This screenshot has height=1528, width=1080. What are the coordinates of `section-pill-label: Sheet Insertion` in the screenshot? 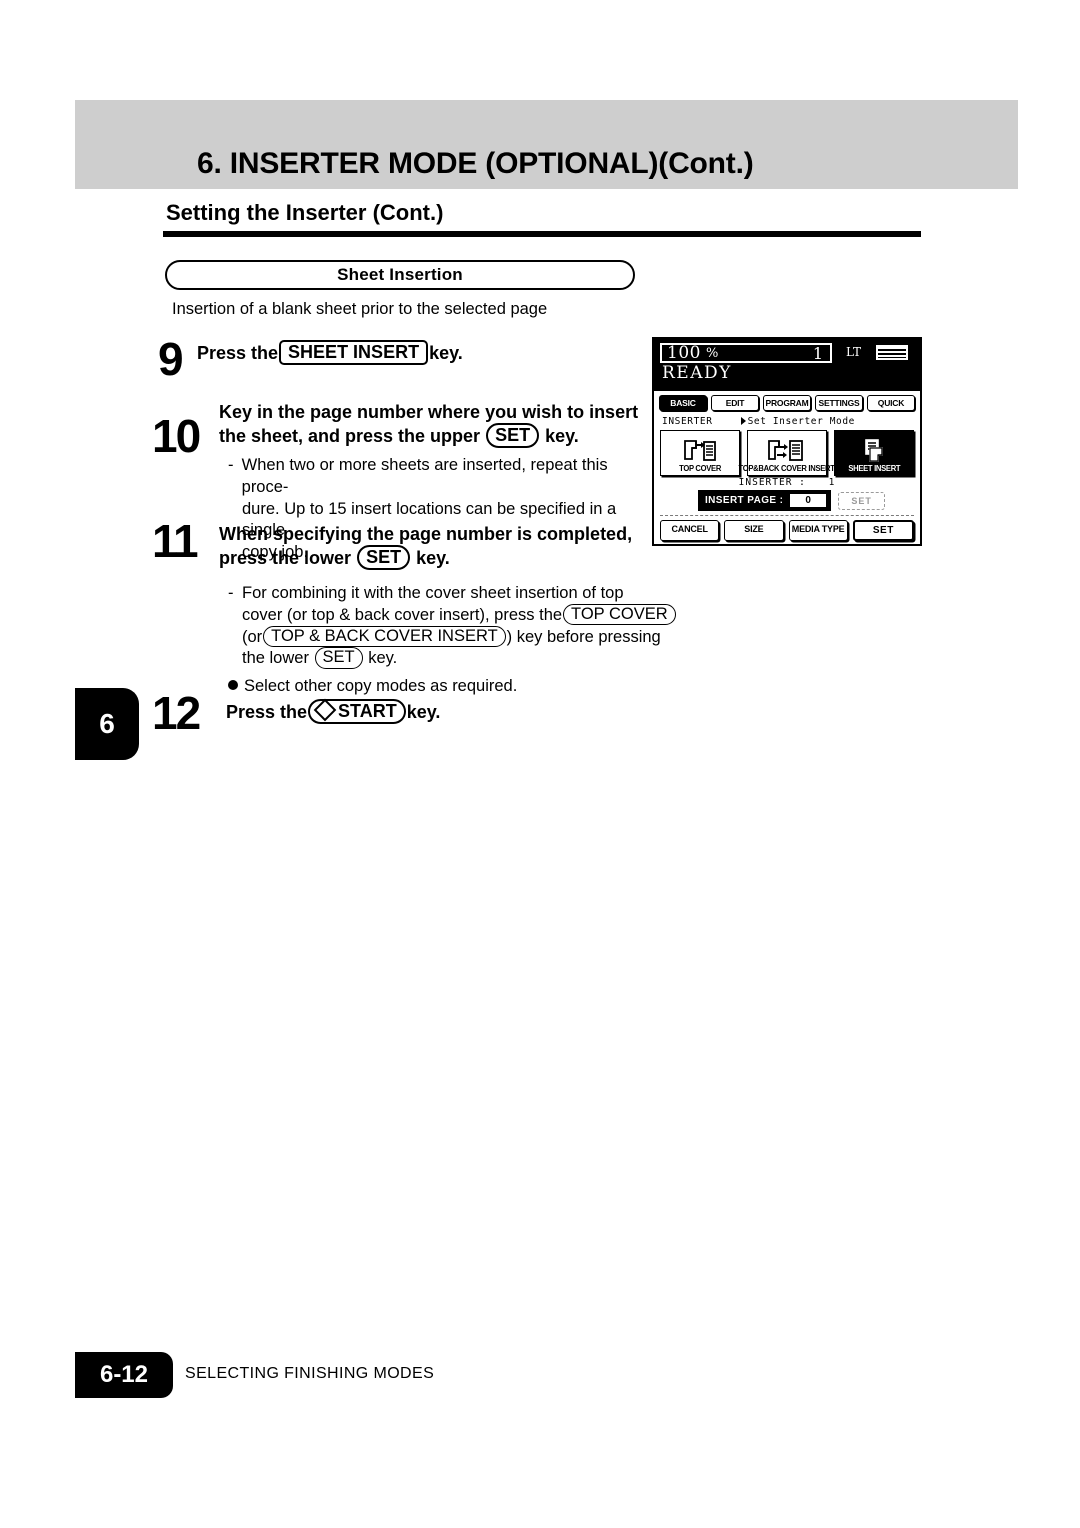 It's located at (400, 274).